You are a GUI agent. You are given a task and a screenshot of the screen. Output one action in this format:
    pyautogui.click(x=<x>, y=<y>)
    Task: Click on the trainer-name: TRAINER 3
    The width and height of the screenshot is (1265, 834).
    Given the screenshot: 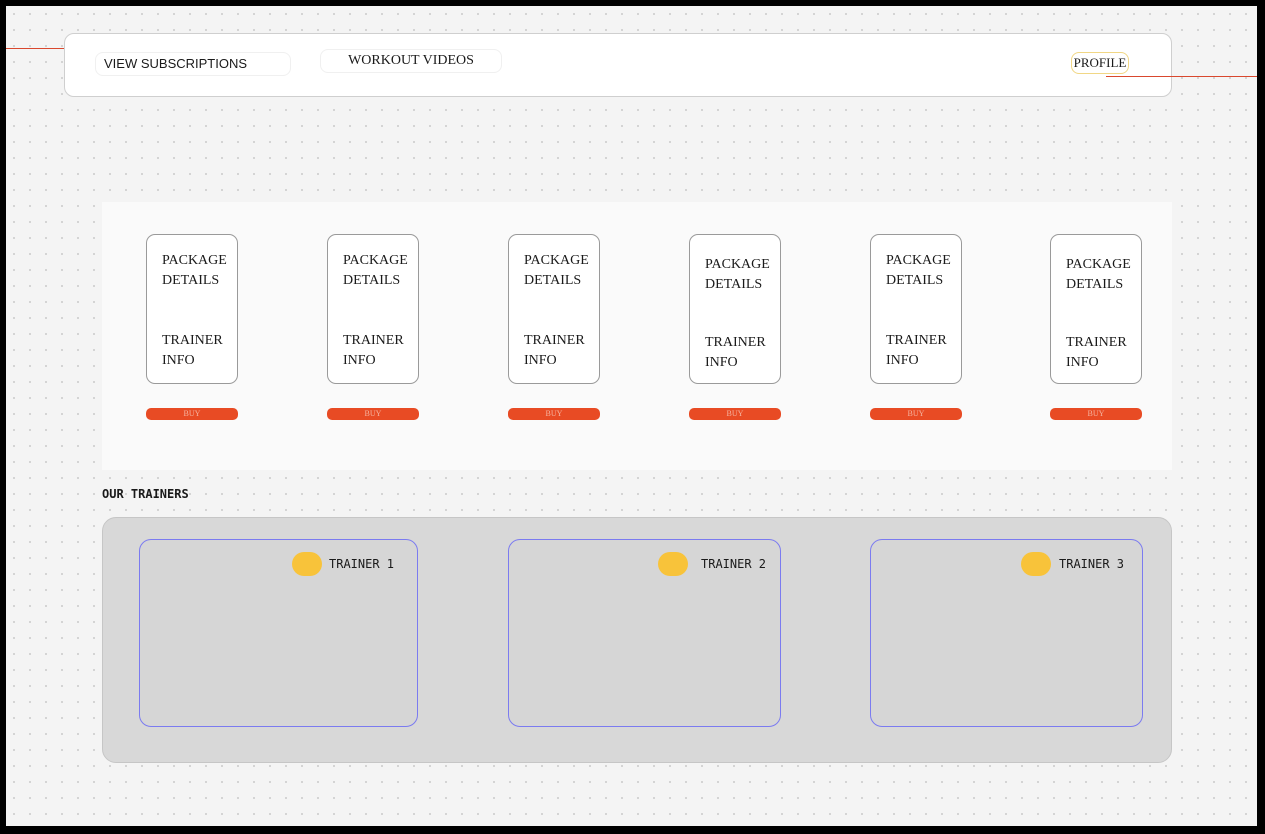 What is the action you would take?
    pyautogui.click(x=1092, y=564)
    